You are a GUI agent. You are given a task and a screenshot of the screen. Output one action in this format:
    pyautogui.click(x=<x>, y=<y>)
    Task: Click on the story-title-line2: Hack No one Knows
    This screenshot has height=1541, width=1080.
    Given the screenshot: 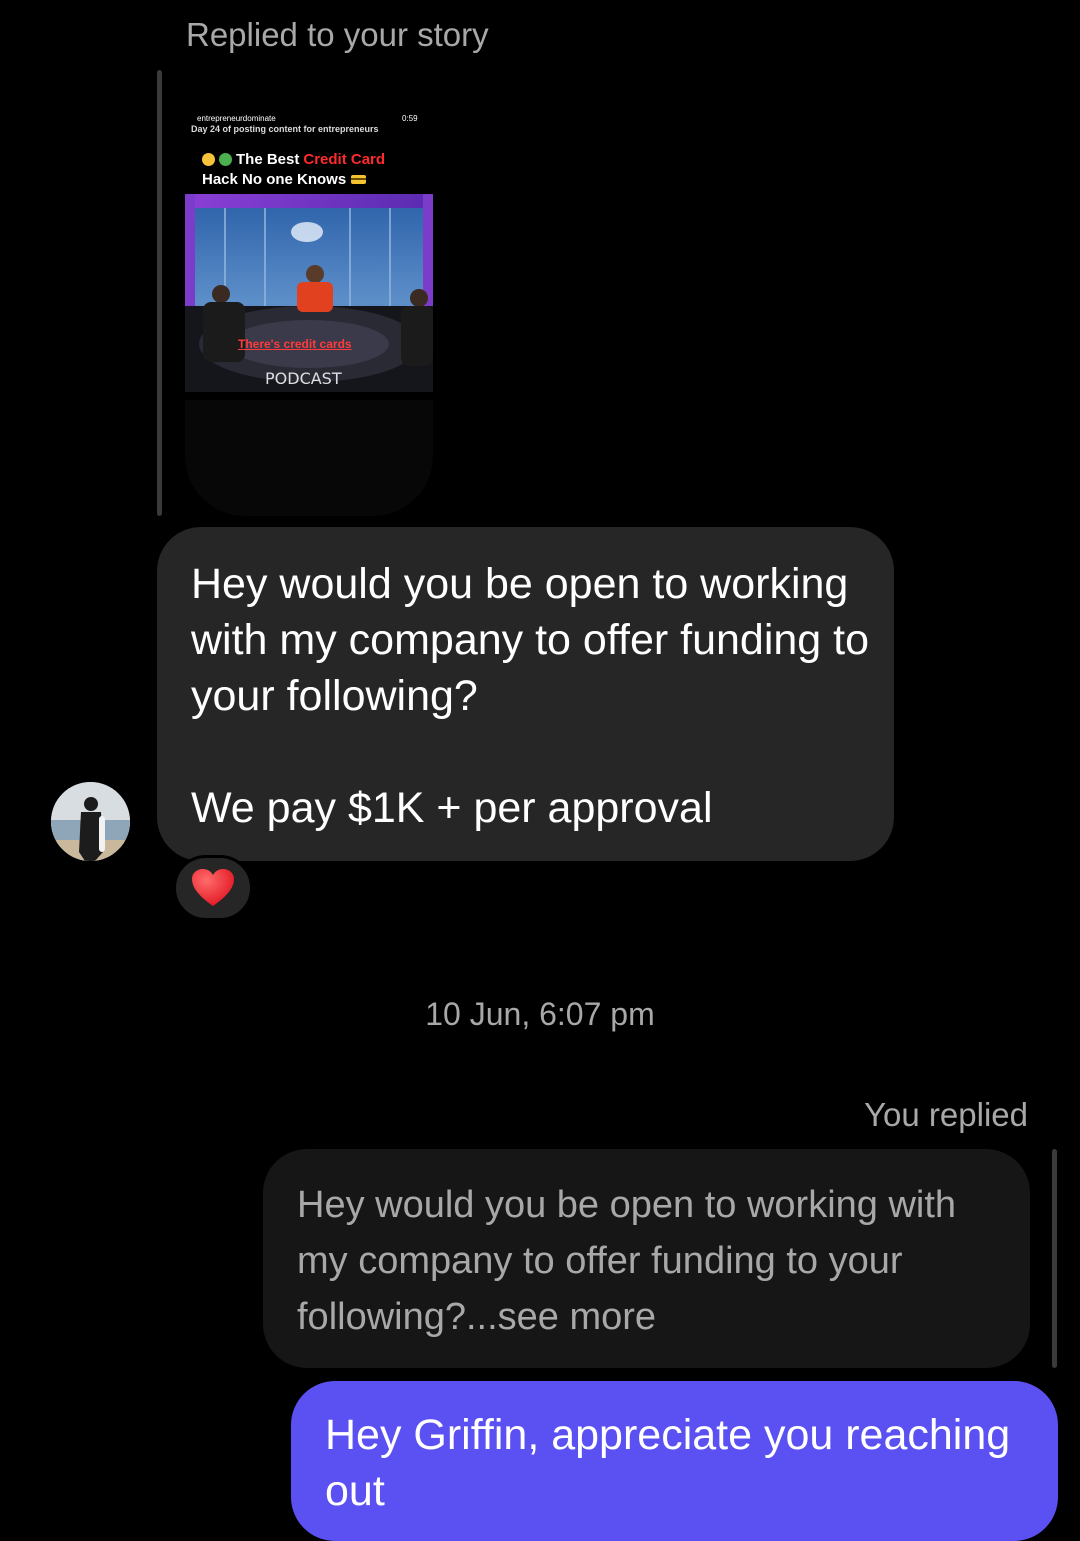 What is the action you would take?
    pyautogui.click(x=284, y=179)
    